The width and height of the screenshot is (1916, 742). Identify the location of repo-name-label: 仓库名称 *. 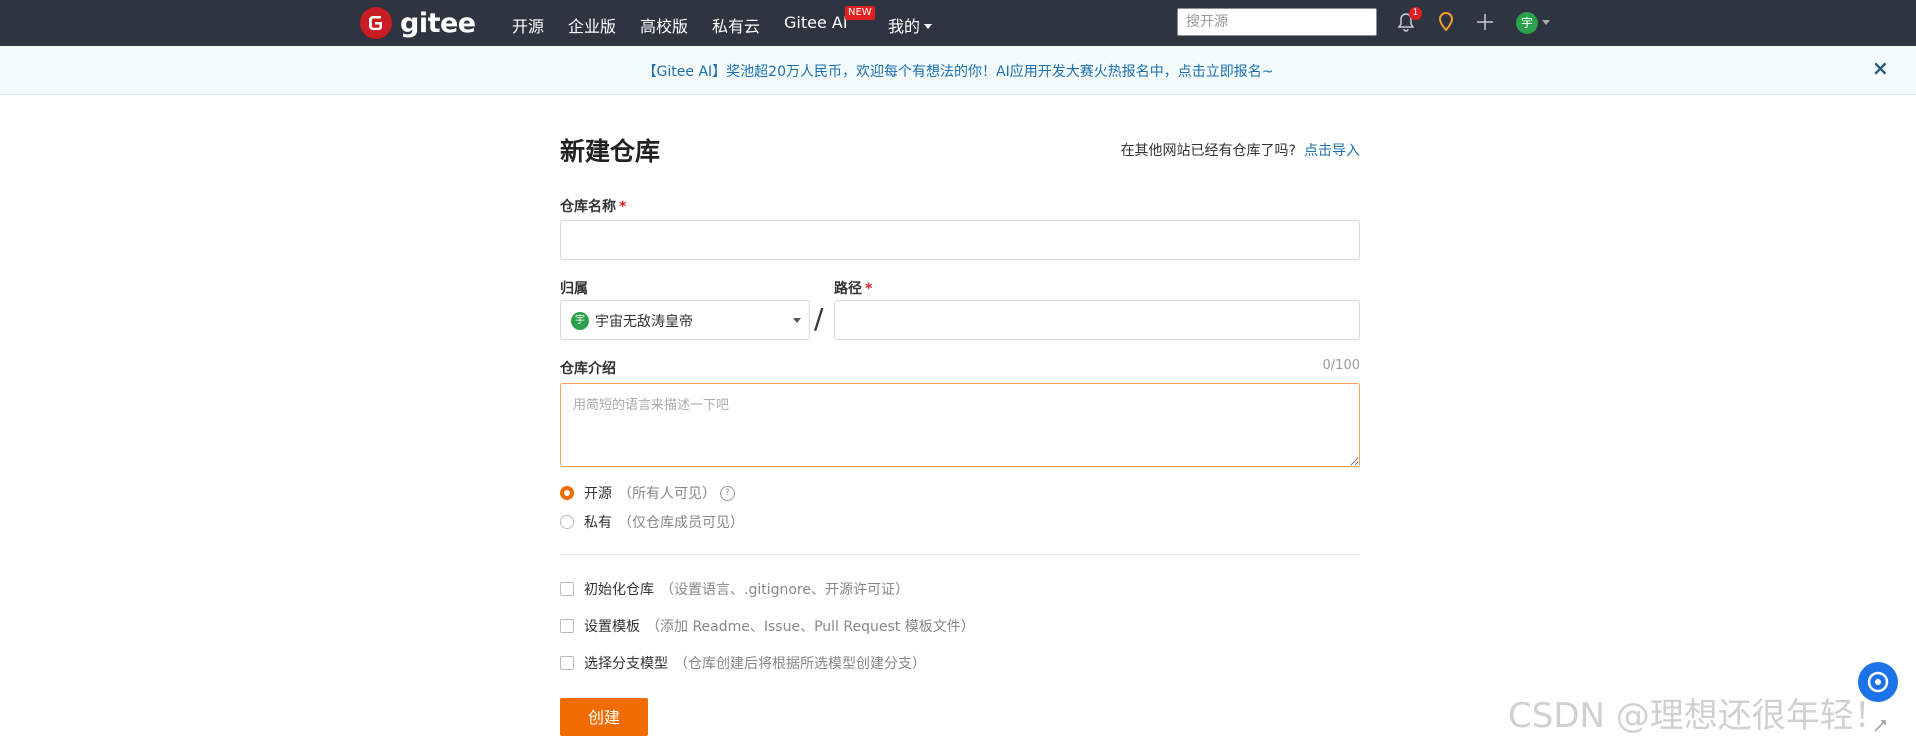
(593, 206).